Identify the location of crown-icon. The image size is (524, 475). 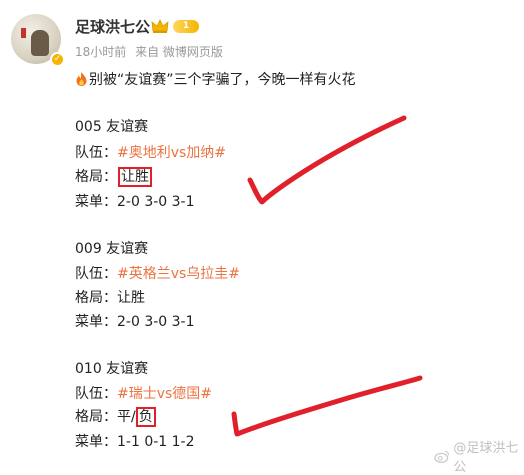
(160, 26).